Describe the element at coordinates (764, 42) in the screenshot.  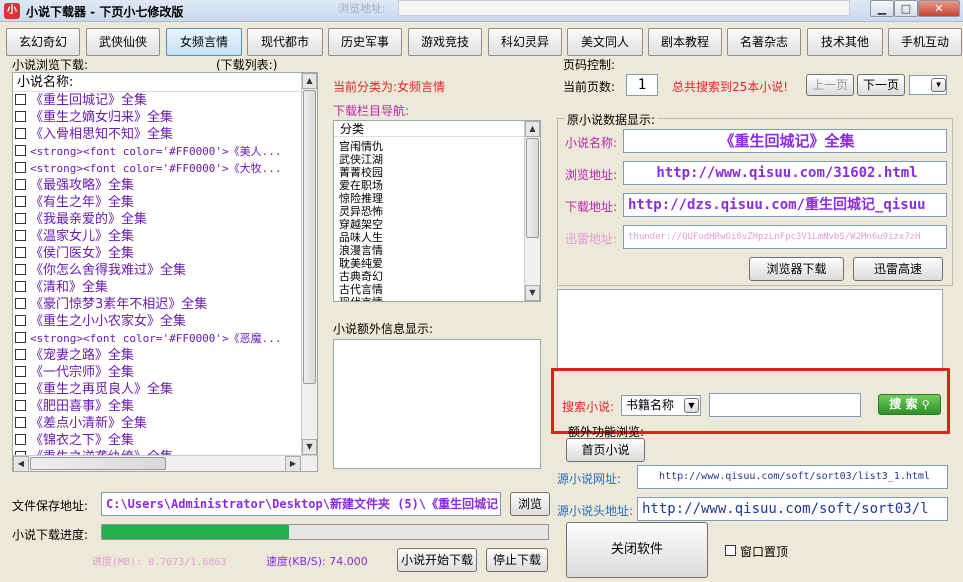
I see `tab-mingzhu: 名著杂志` at that location.